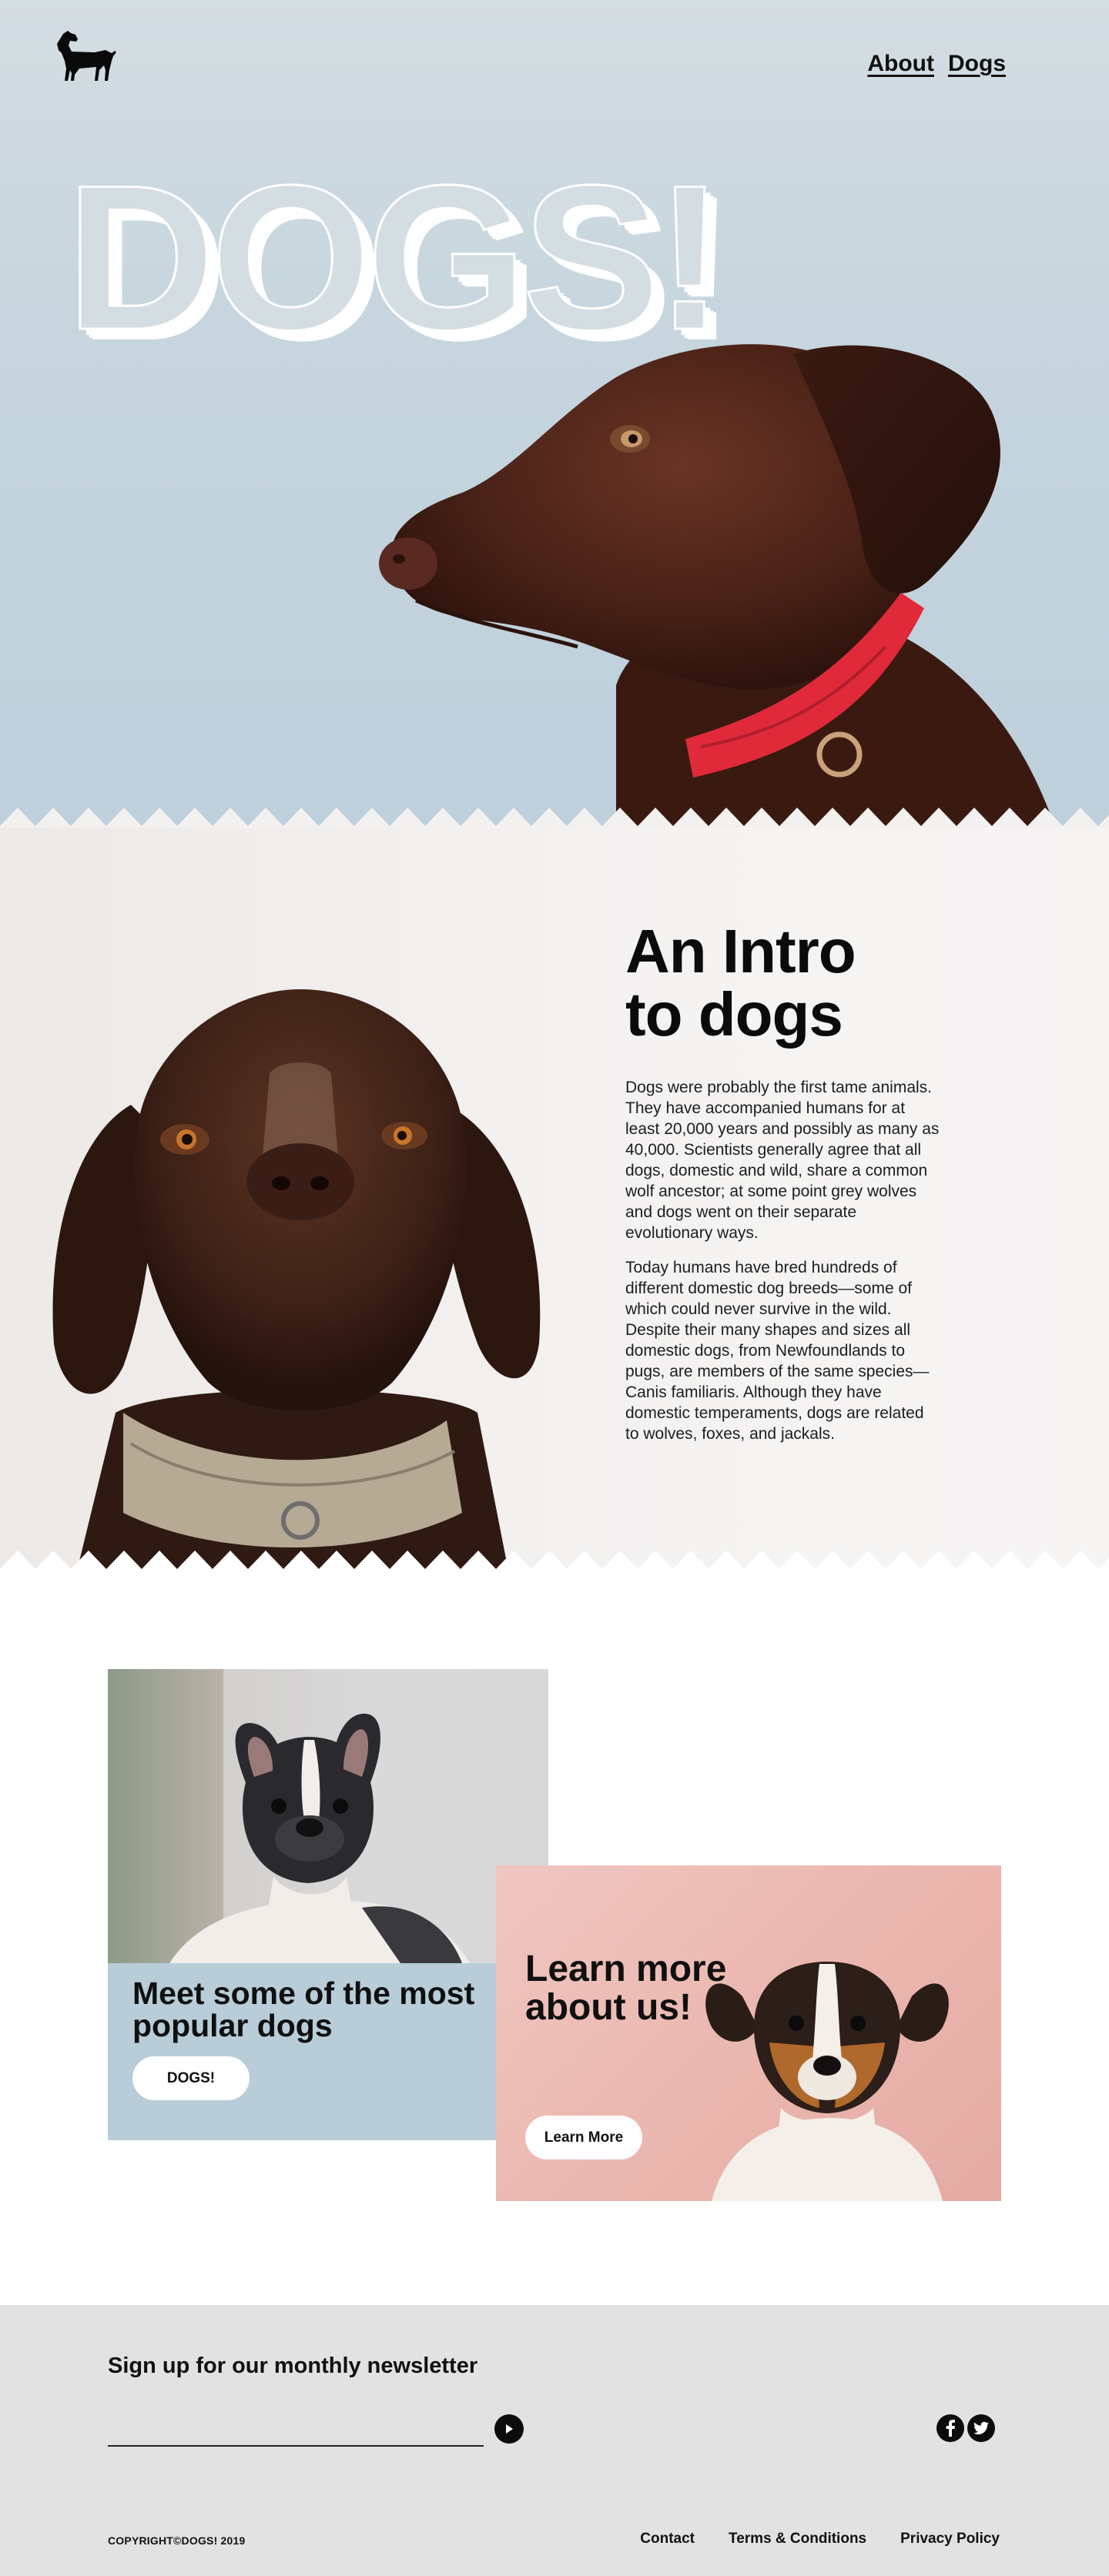 Image resolution: width=1109 pixels, height=2576 pixels. What do you see at coordinates (293, 2366) in the screenshot?
I see `newsletter-title: Sign up for our monthly newsletter` at bounding box center [293, 2366].